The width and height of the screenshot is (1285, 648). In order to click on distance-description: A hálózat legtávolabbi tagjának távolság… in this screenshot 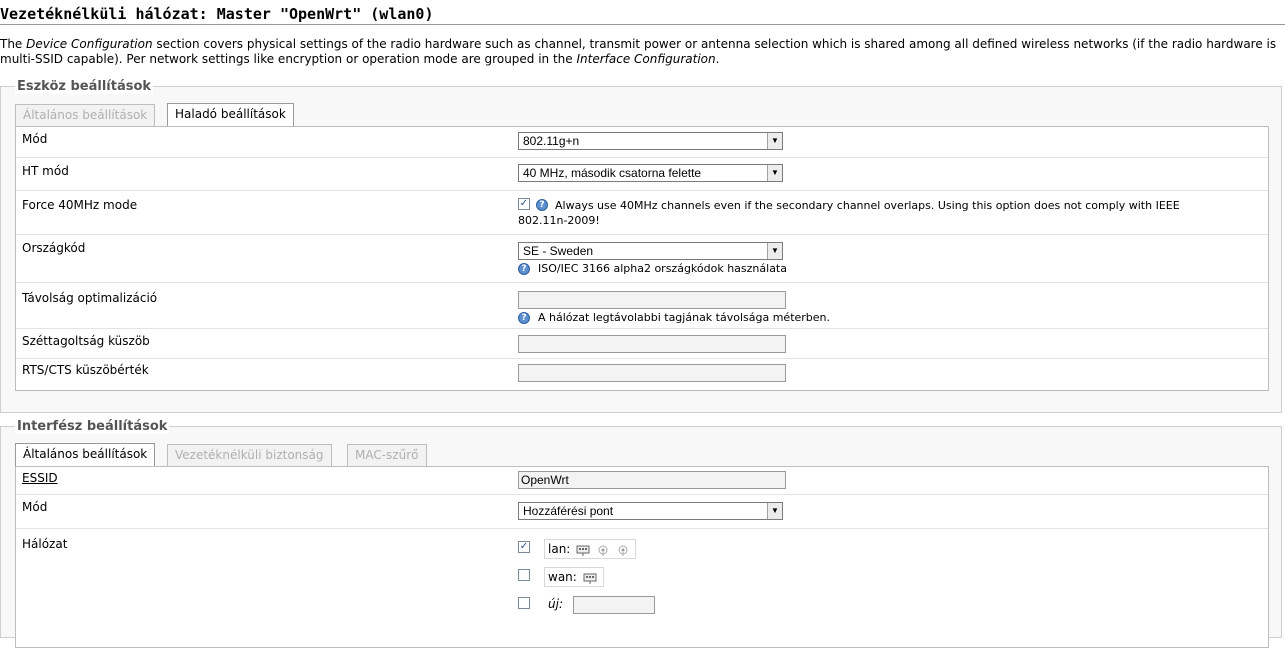, I will do `click(684, 317)`.